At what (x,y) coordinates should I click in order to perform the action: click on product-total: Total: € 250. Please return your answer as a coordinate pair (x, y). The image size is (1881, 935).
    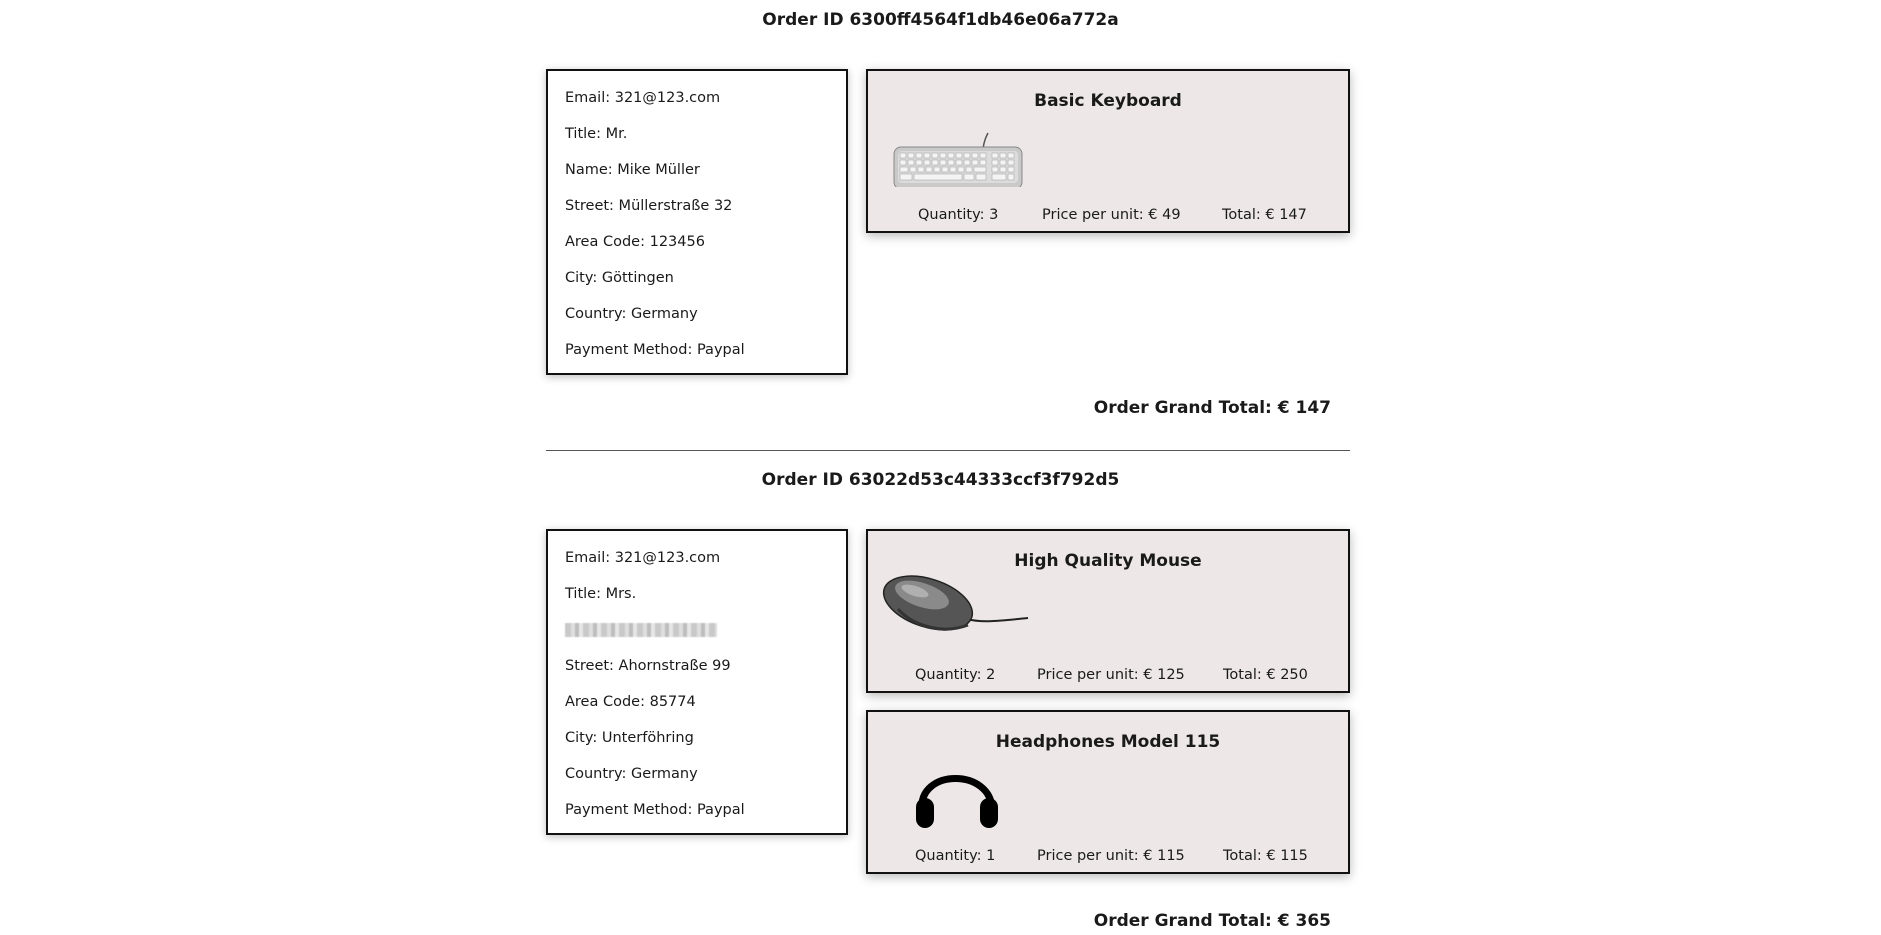
    Looking at the image, I should click on (1265, 675).